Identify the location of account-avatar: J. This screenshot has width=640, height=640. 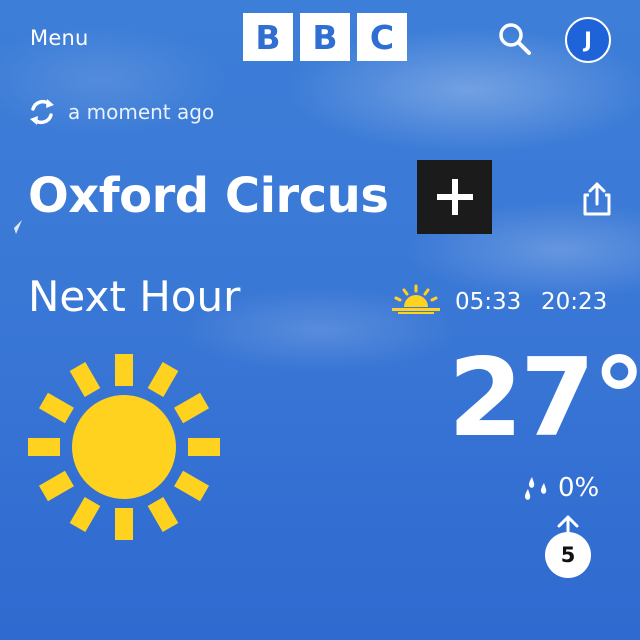
(588, 40).